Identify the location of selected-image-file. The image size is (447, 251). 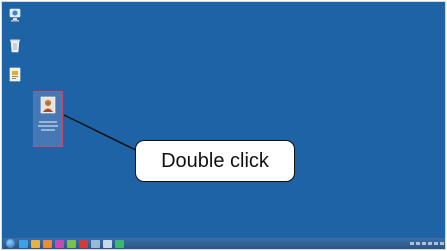
(48, 119).